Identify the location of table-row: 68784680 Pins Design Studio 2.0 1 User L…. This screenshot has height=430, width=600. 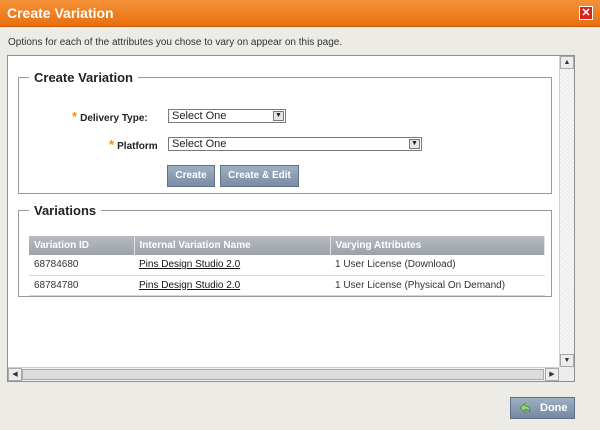
(287, 265).